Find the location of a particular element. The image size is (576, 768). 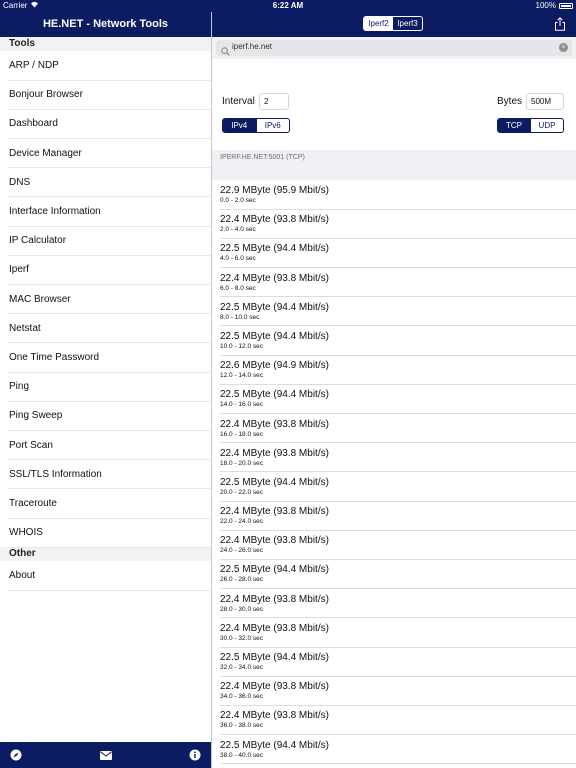

result-transfer: 22.6 MByte (94.9 Mbit/s) is located at coordinates (274, 366).